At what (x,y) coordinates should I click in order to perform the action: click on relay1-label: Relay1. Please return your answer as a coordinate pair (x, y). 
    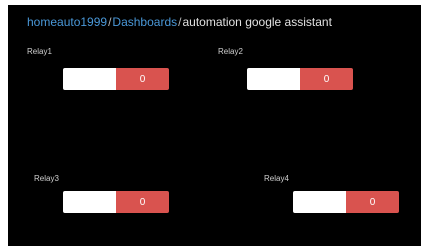
    Looking at the image, I should click on (39, 51).